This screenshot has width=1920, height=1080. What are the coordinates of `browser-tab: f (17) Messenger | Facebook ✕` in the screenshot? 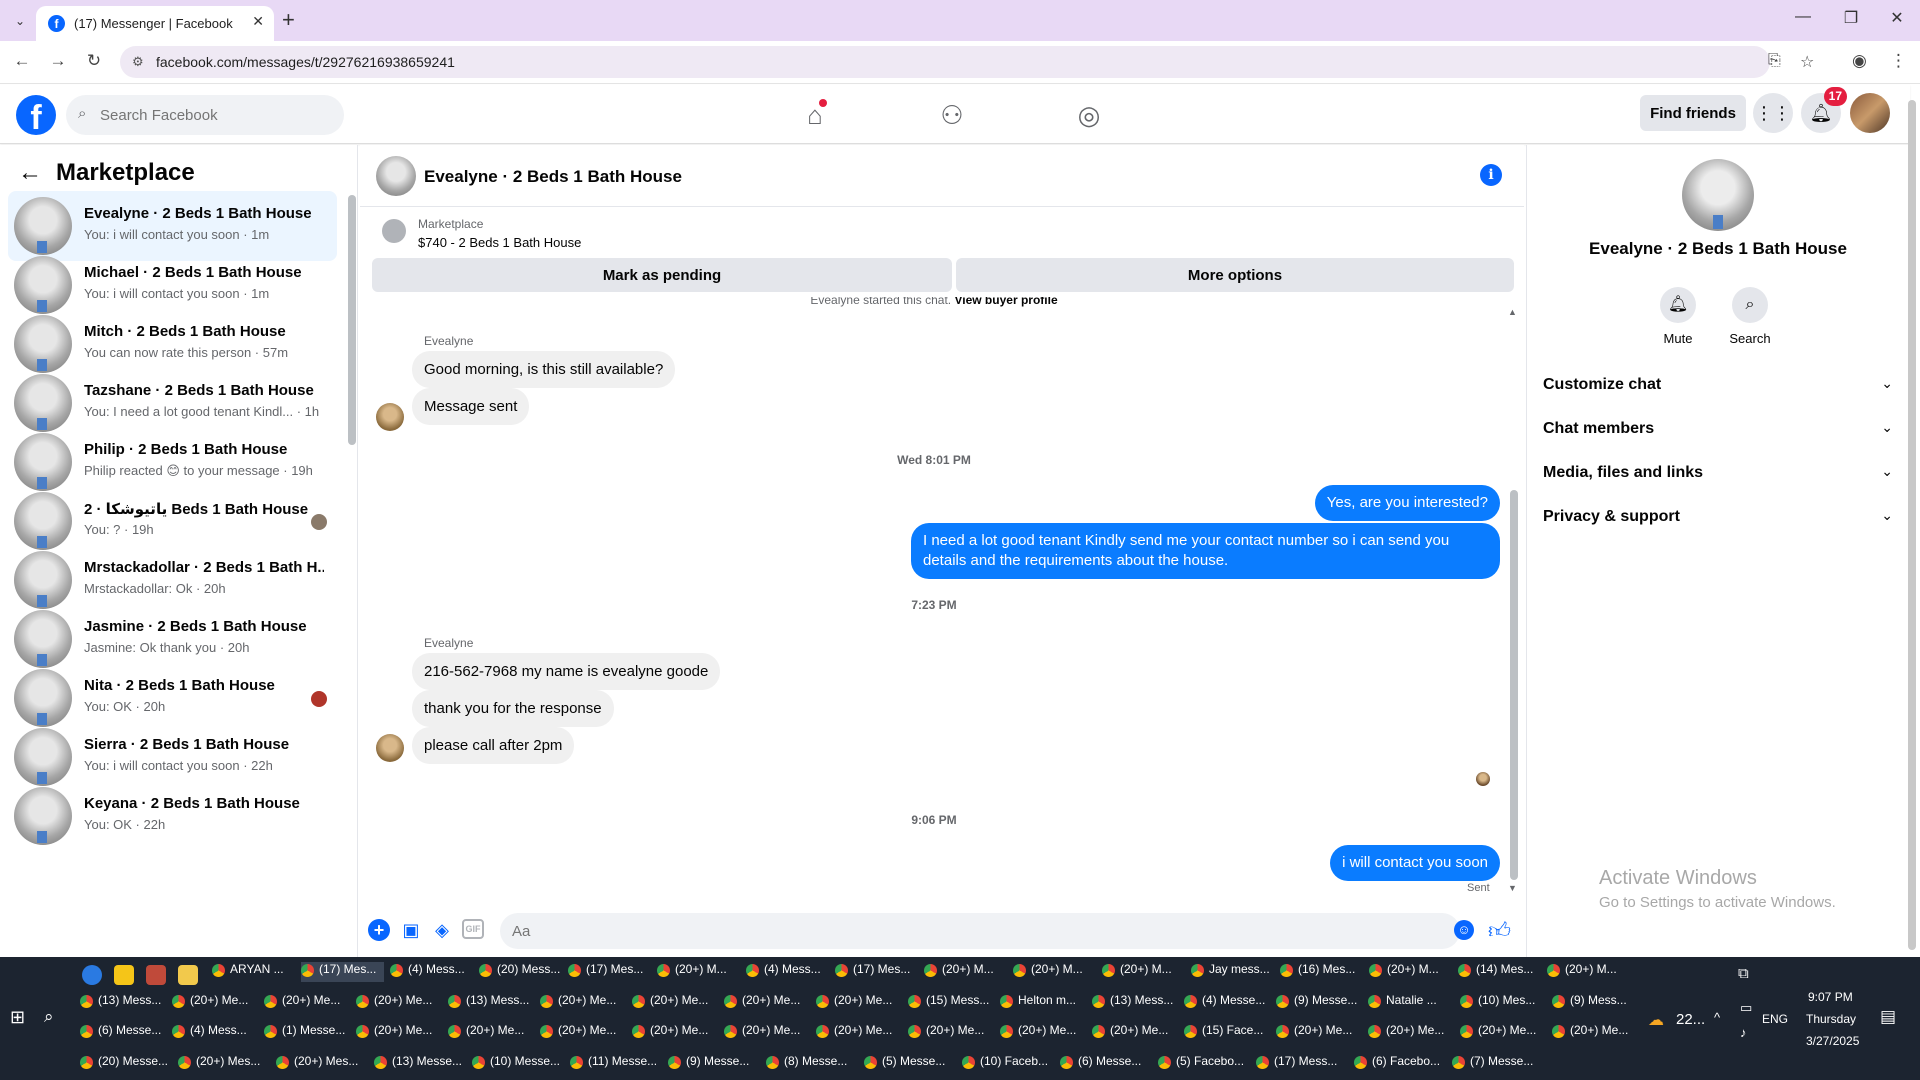 It's located at (155, 23).